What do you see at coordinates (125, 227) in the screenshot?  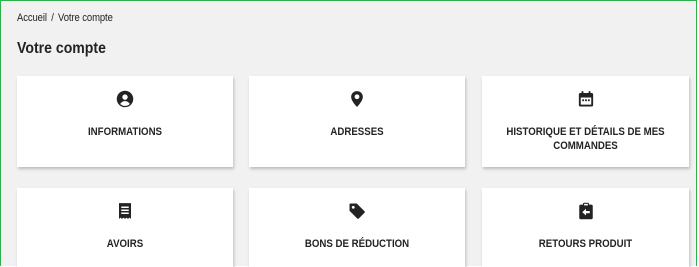 I see `account-card-credit-slips: AVOIRS` at bounding box center [125, 227].